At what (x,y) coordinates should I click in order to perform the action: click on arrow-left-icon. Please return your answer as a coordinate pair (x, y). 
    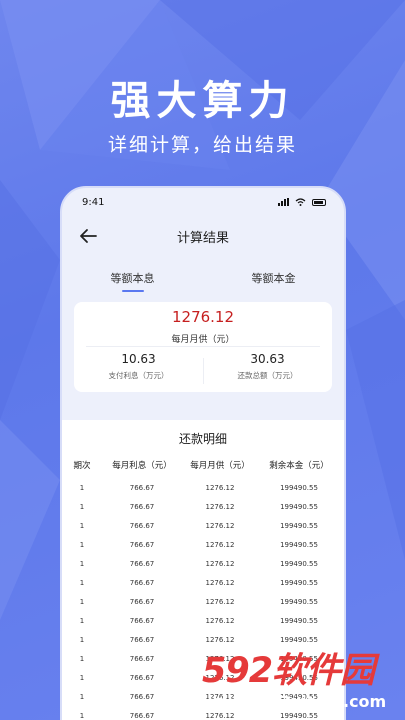
    Looking at the image, I should click on (88, 236).